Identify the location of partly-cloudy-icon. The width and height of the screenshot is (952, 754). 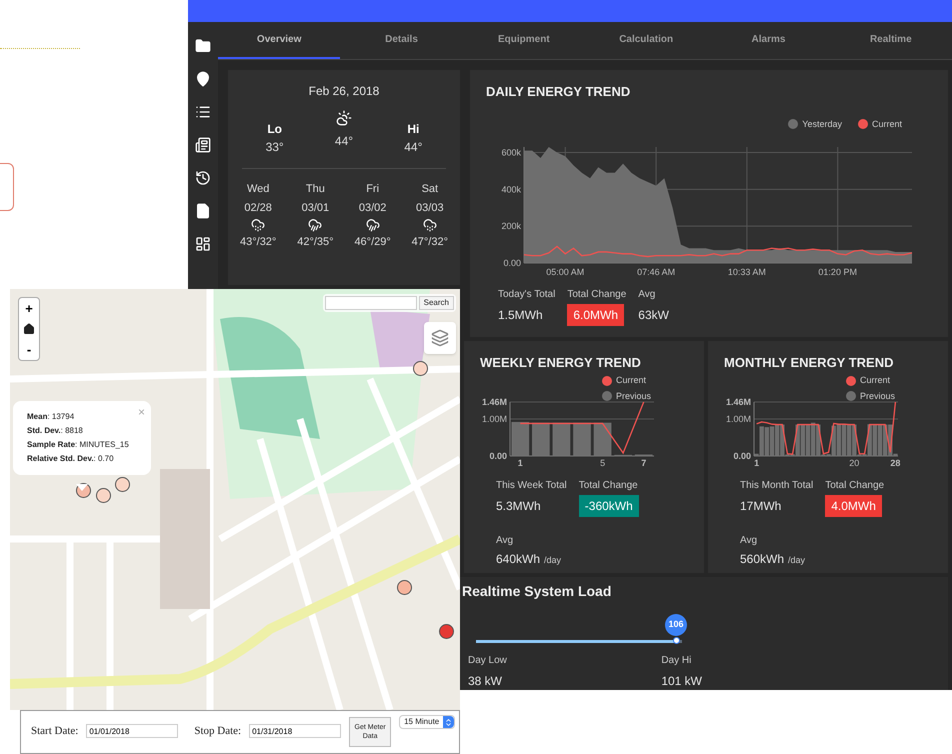
(344, 118).